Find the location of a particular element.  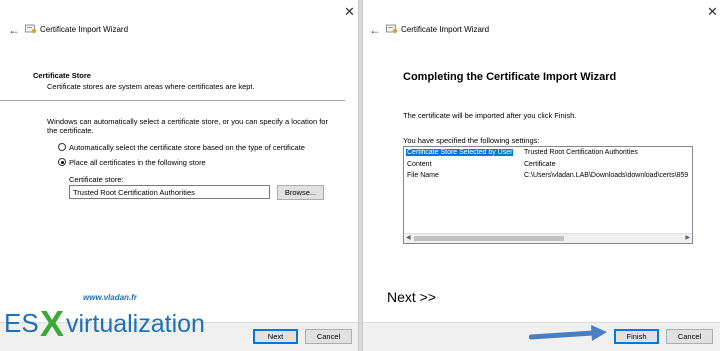

scroll-left-icon: ◀ is located at coordinates (408, 238).